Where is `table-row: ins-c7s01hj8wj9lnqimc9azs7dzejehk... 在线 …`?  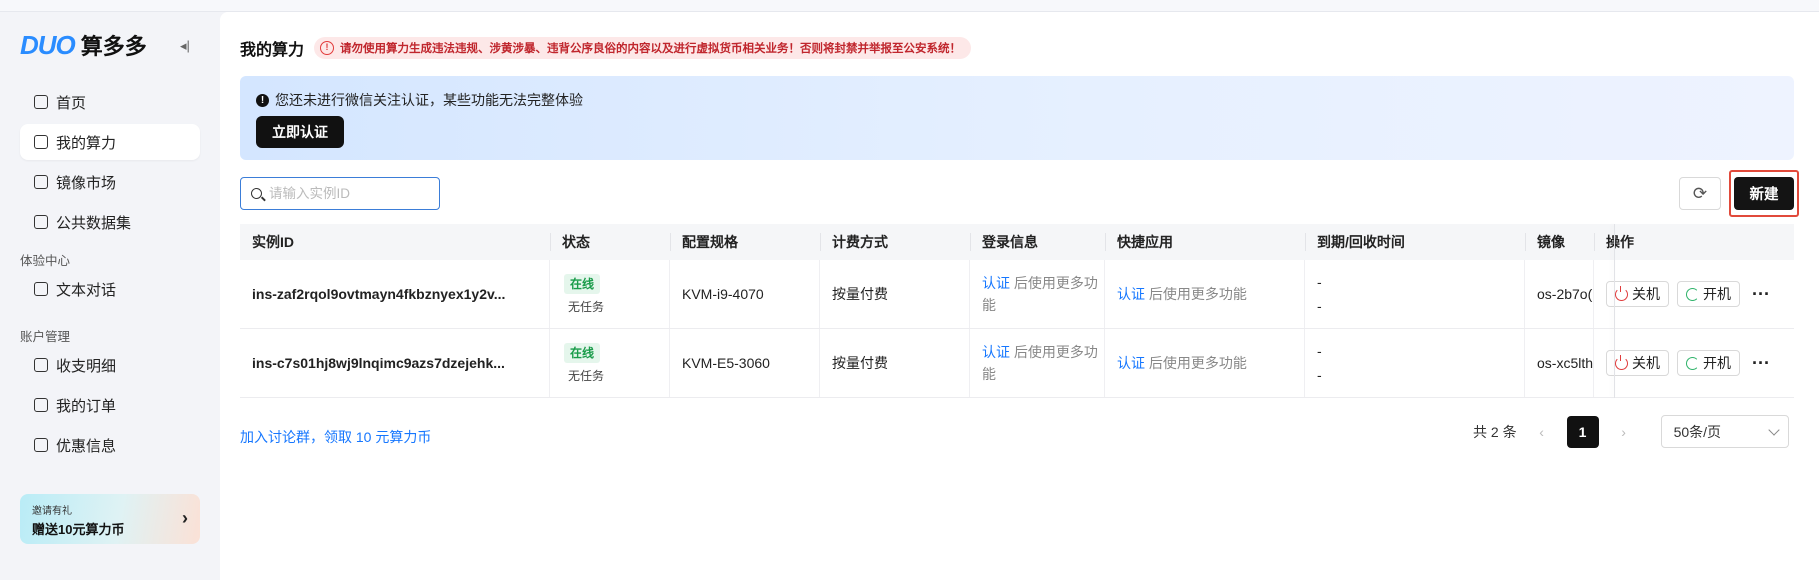 table-row: ins-c7s01hj8wj9lnqimc9azs7dzejehk... 在线 … is located at coordinates (1017, 363).